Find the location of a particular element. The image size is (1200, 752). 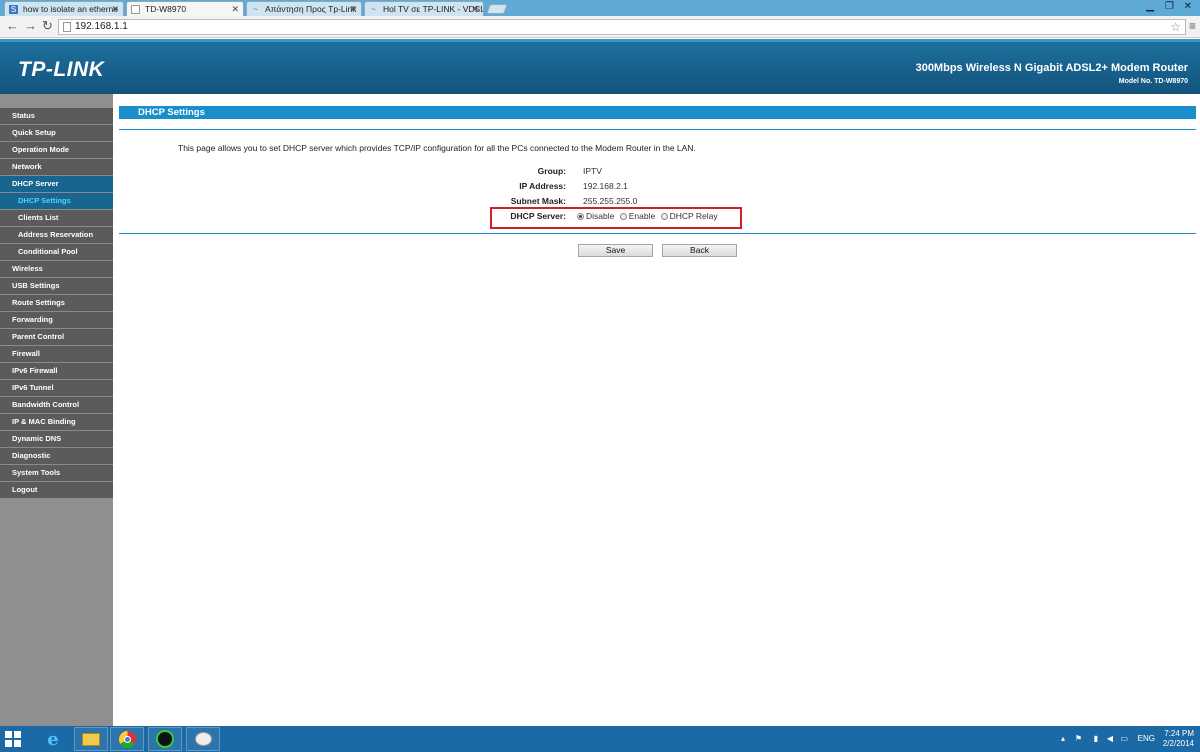

subnet-mask-label: Subnet Mask: is located at coordinates (538, 201).